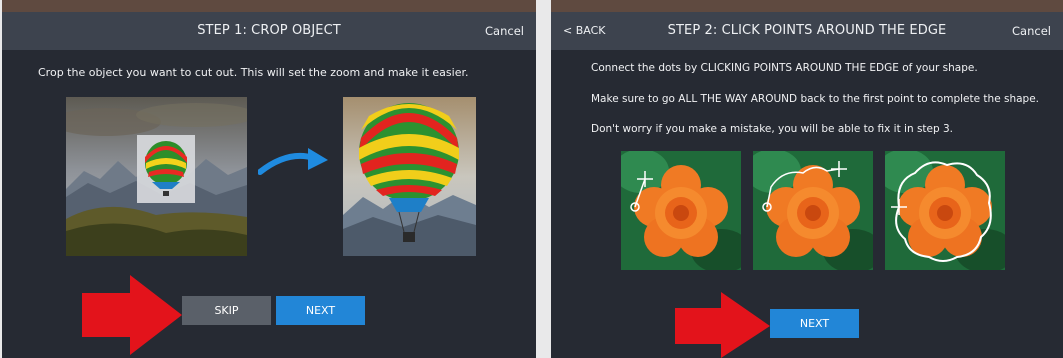 The image size is (1063, 358). I want to click on cropped-balloon-image, so click(409, 176).